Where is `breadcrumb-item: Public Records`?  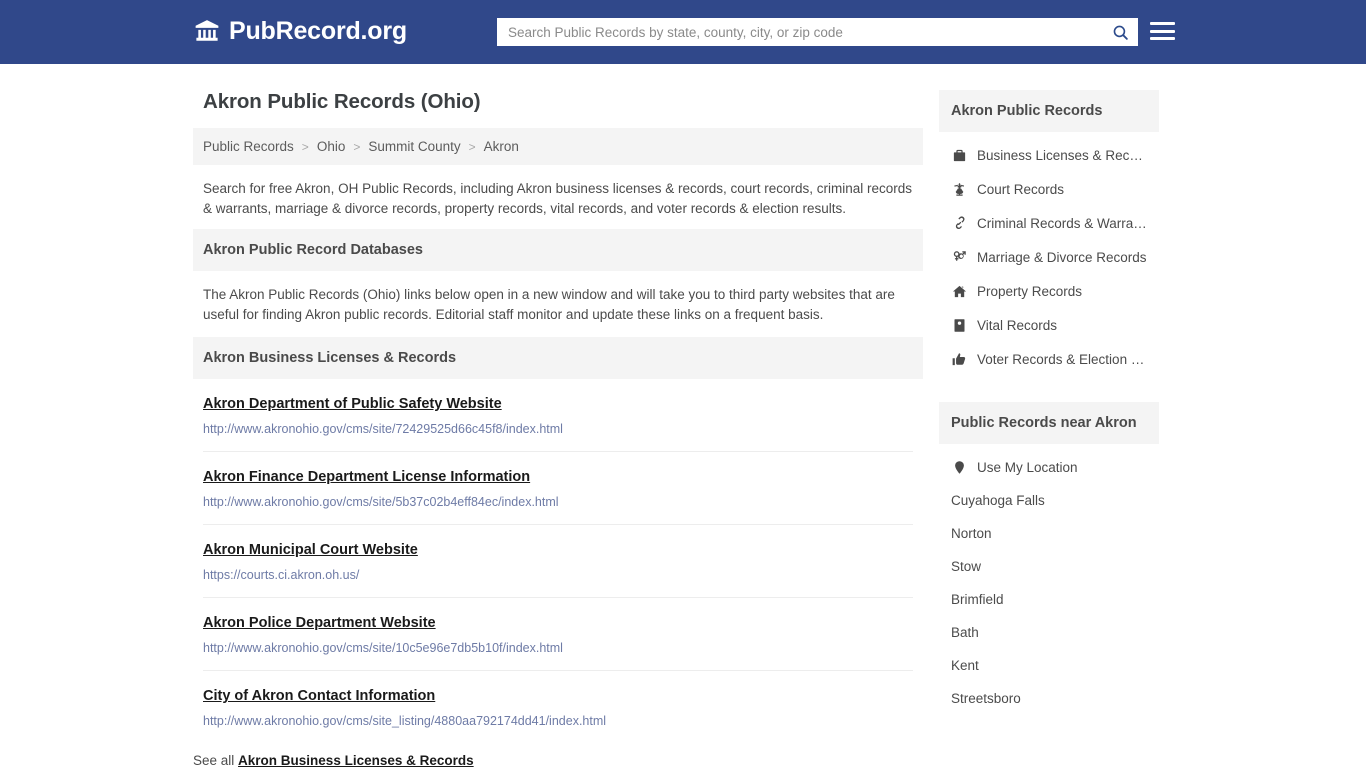
breadcrumb-item: Public Records is located at coordinates (248, 146).